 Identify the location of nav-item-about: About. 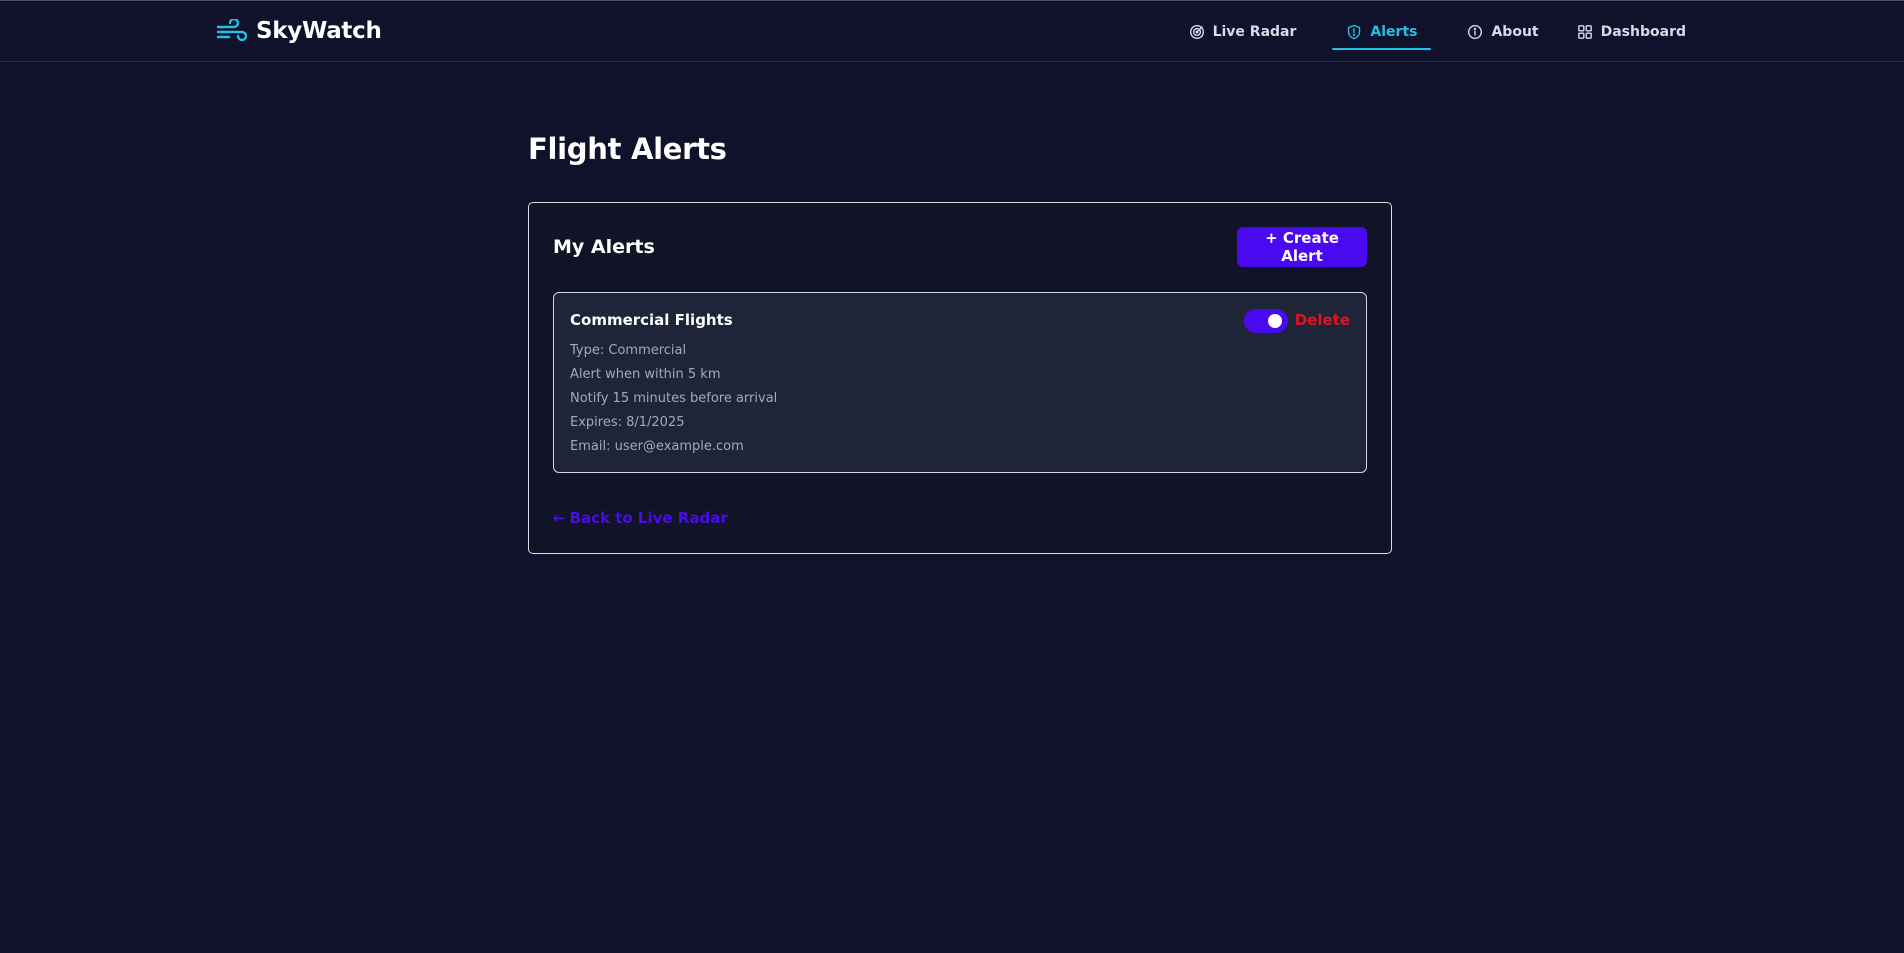
(1502, 31).